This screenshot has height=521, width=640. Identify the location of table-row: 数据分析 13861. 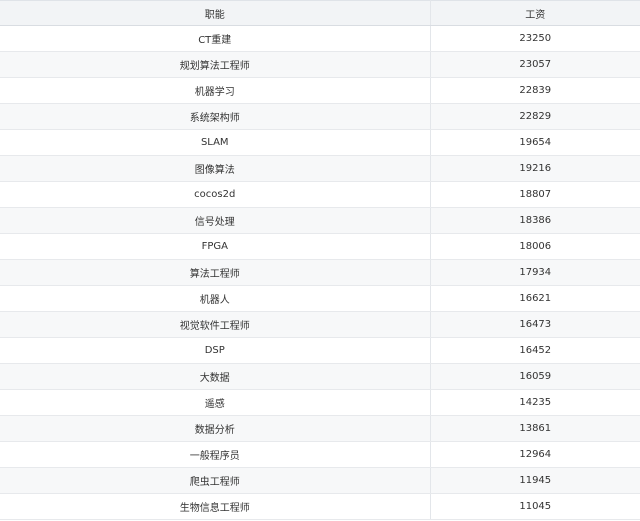
(320, 428).